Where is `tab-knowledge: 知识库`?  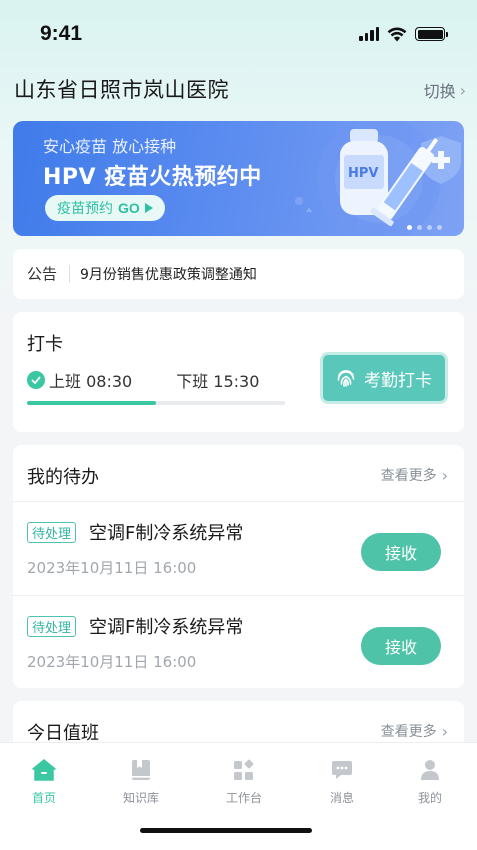 tab-knowledge: 知识库 is located at coordinates (141, 782).